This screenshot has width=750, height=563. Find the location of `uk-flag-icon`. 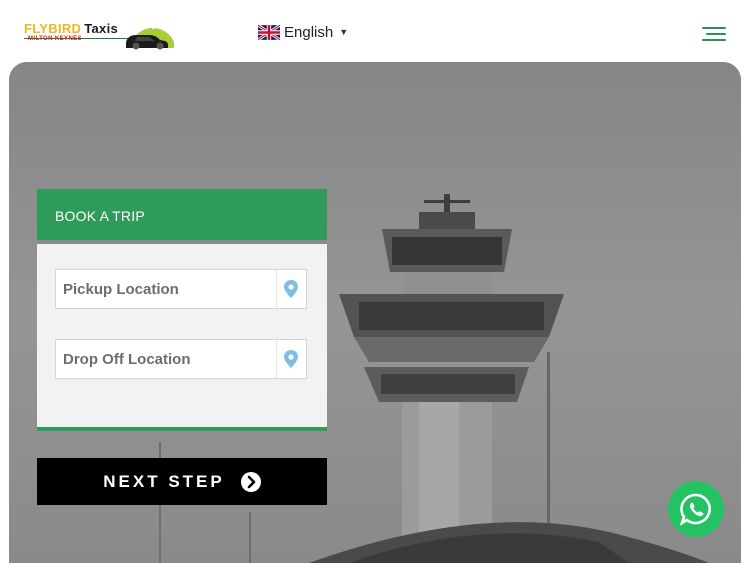

uk-flag-icon is located at coordinates (269, 32).